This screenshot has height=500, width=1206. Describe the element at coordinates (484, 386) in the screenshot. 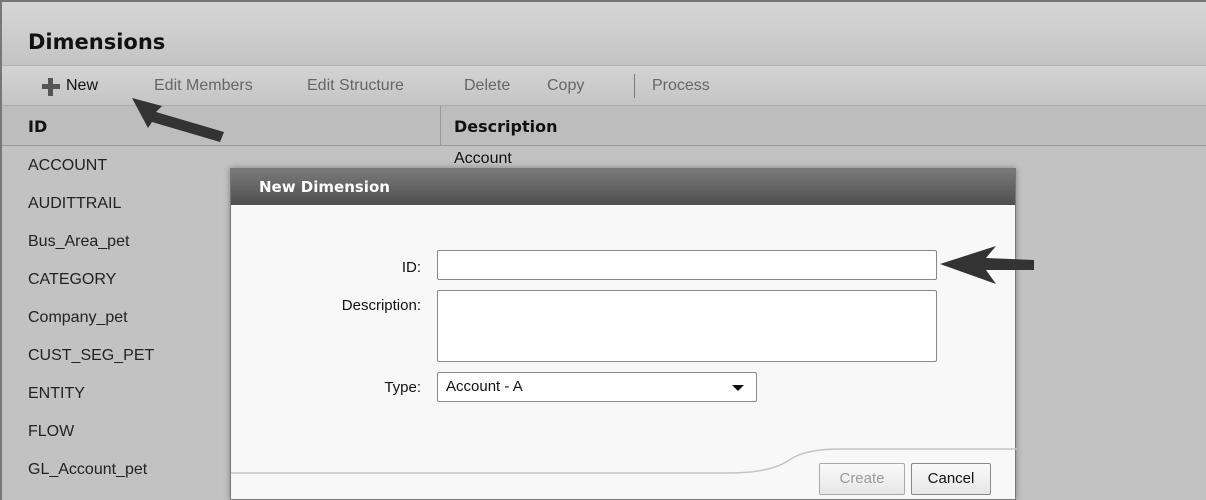

I see `type-select-value: Account - A` at that location.